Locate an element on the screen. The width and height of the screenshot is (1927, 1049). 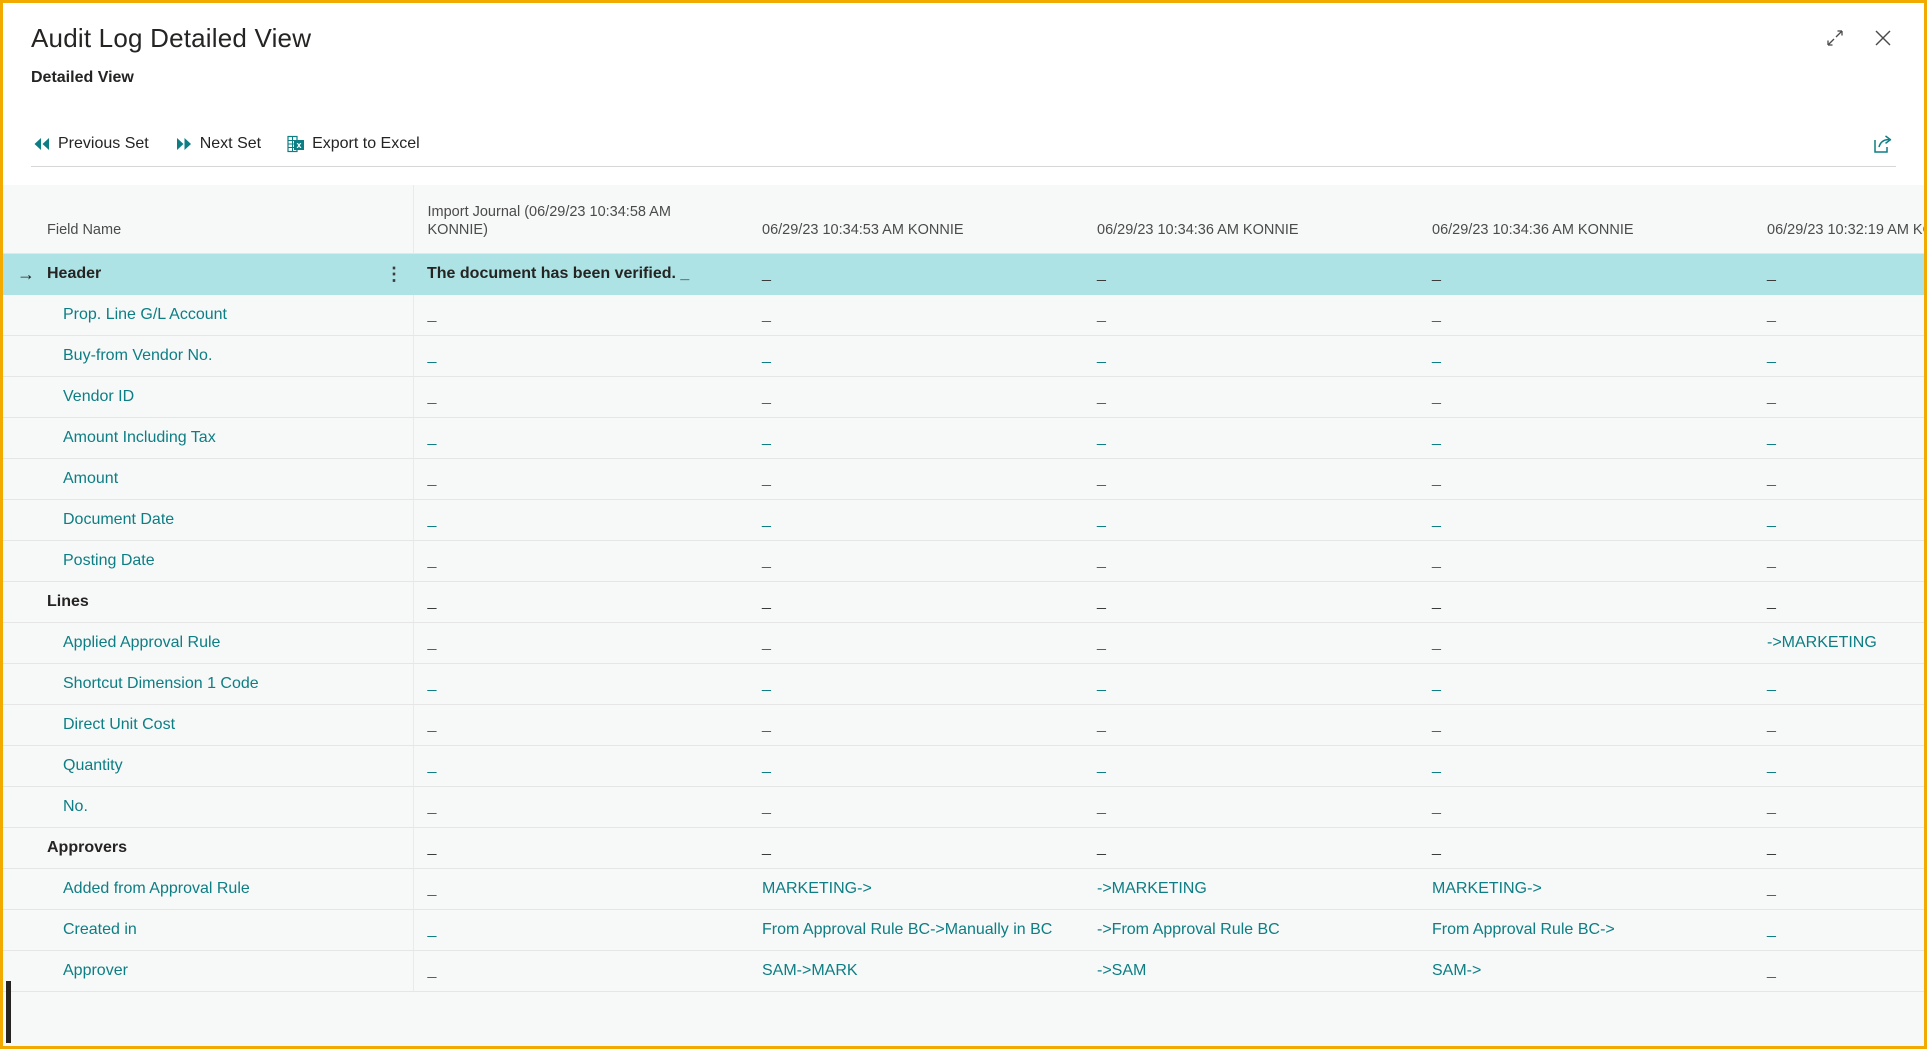
table-row: Buy-from Vendor No. _ _ _ _ _ is located at coordinates (963, 356).